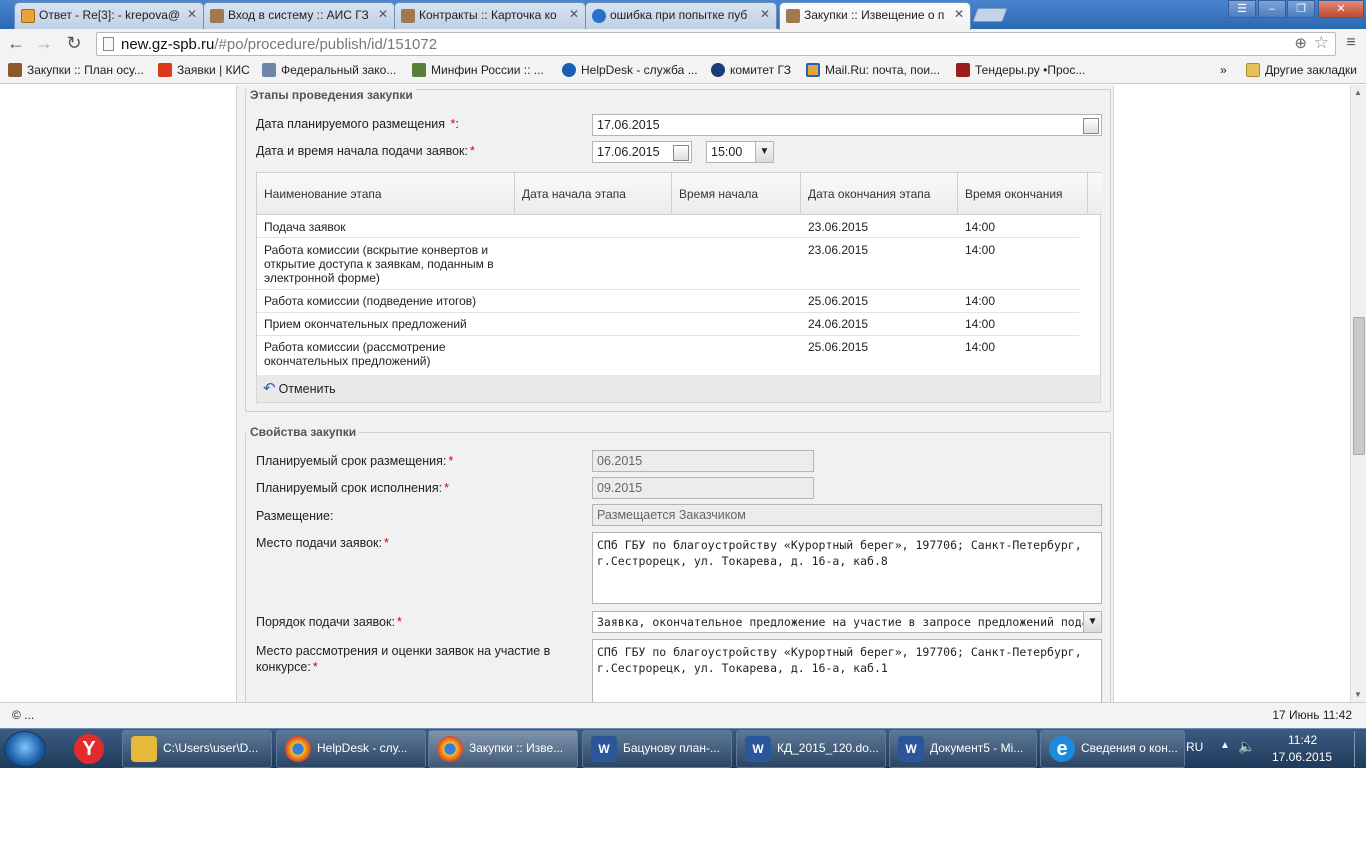 This screenshot has width=1366, height=864. Describe the element at coordinates (718, 70) in the screenshot. I see `committee-icon` at that location.